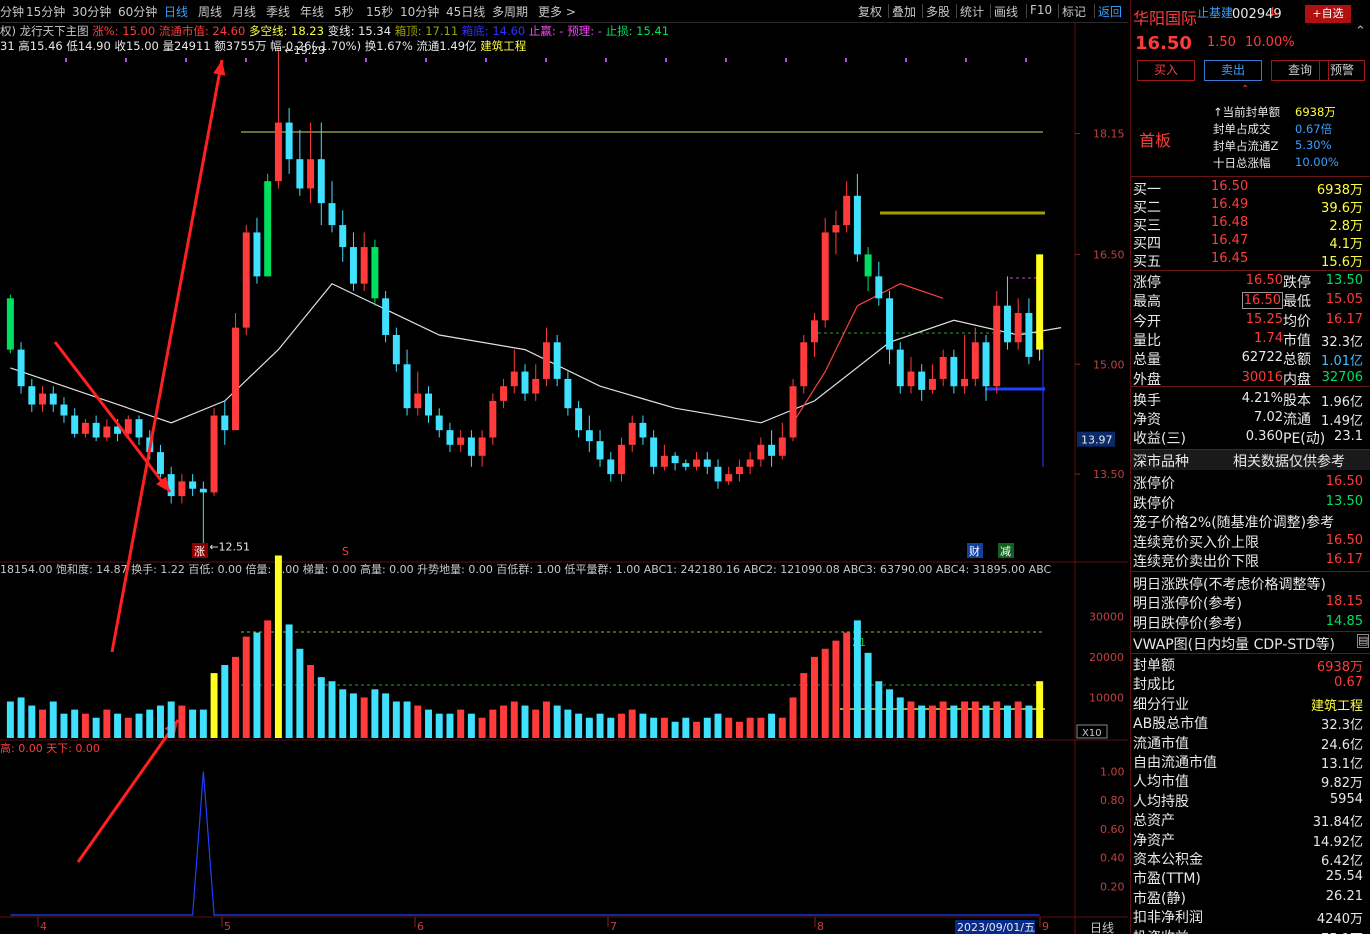 The image size is (1370, 934). What do you see at coordinates (244, 11) in the screenshot?
I see `period-tab-6: 月线` at bounding box center [244, 11].